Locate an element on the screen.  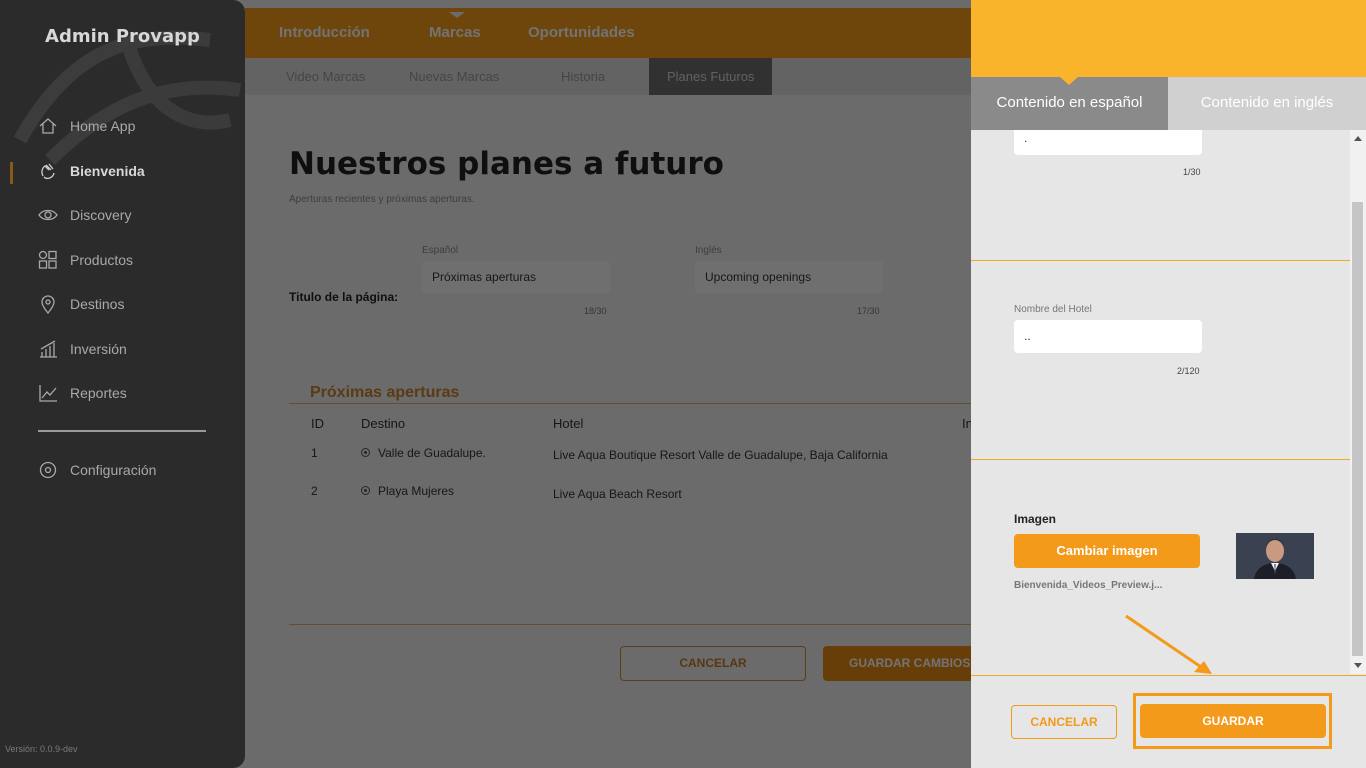
tab-marcas: Marcas is located at coordinates (455, 32).